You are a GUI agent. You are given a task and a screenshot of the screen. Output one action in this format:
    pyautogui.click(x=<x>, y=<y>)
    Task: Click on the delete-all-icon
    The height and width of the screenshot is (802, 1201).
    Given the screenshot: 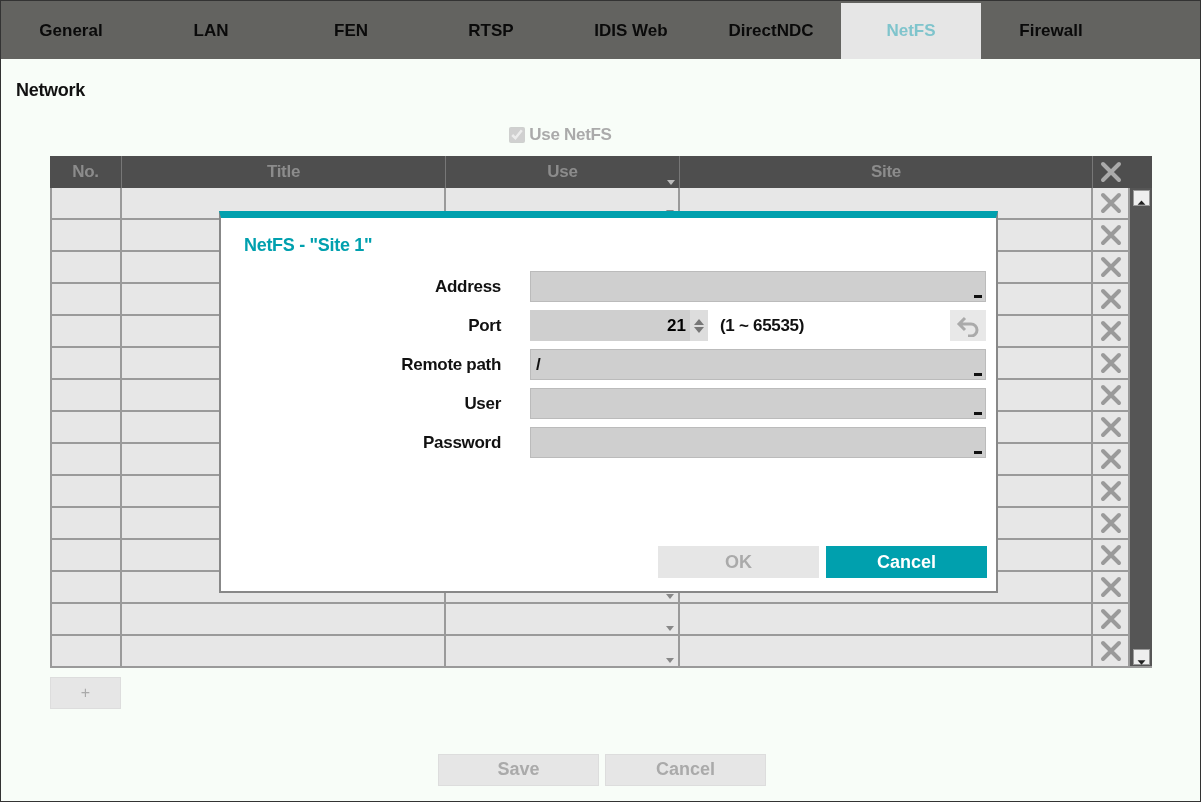 What is the action you would take?
    pyautogui.click(x=1111, y=171)
    